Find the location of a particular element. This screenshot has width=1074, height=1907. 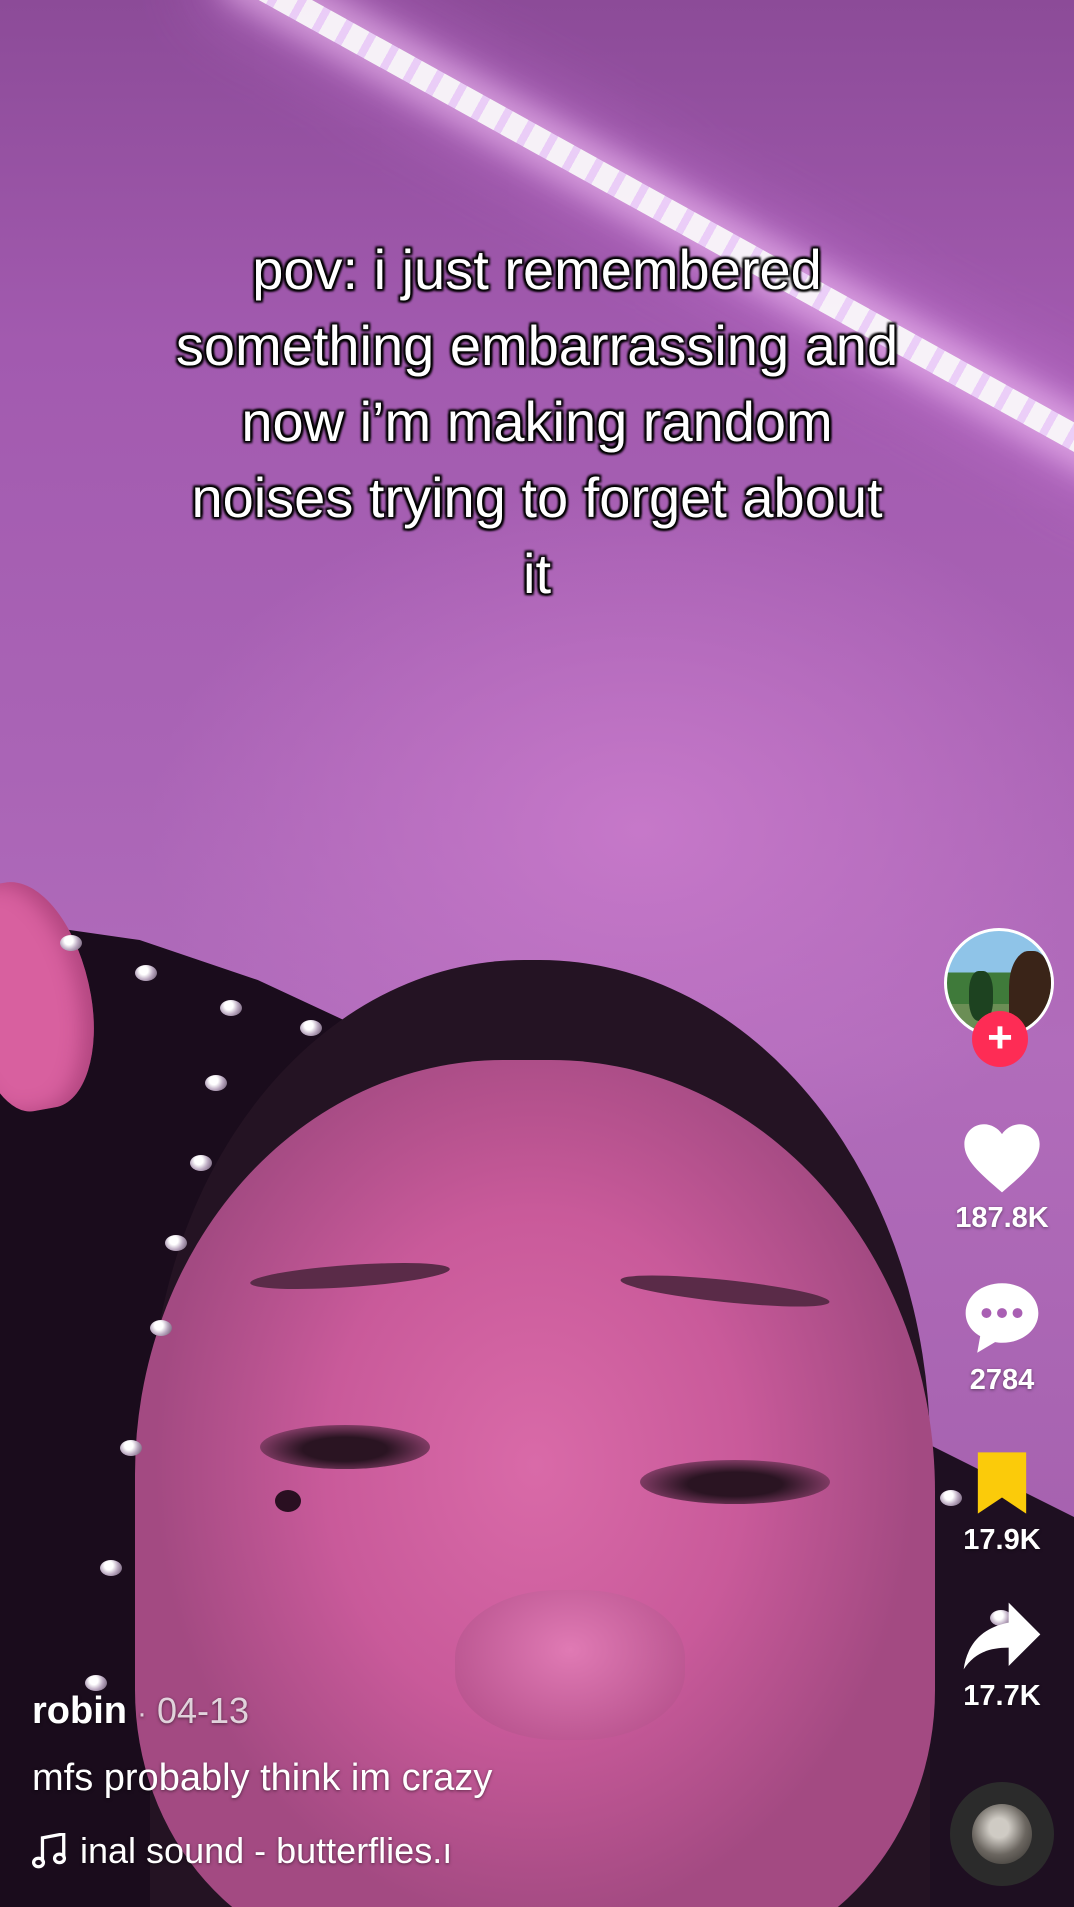

sound-link: inal sound - butterflies.ı is located at coordinates (482, 1851).